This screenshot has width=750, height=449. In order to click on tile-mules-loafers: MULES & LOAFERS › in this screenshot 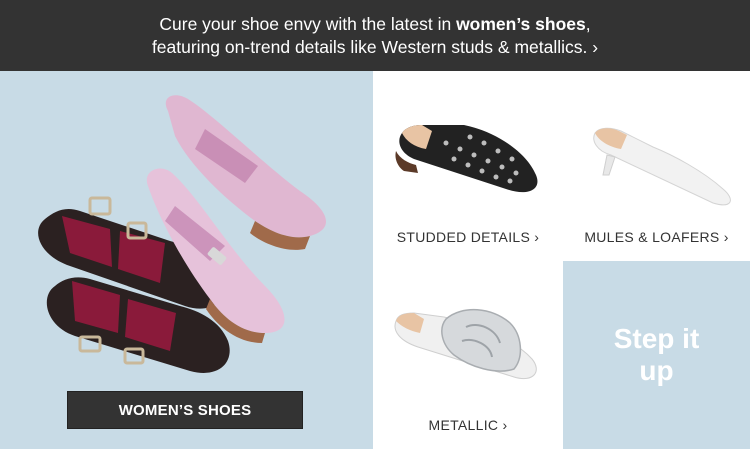, I will do `click(656, 165)`.